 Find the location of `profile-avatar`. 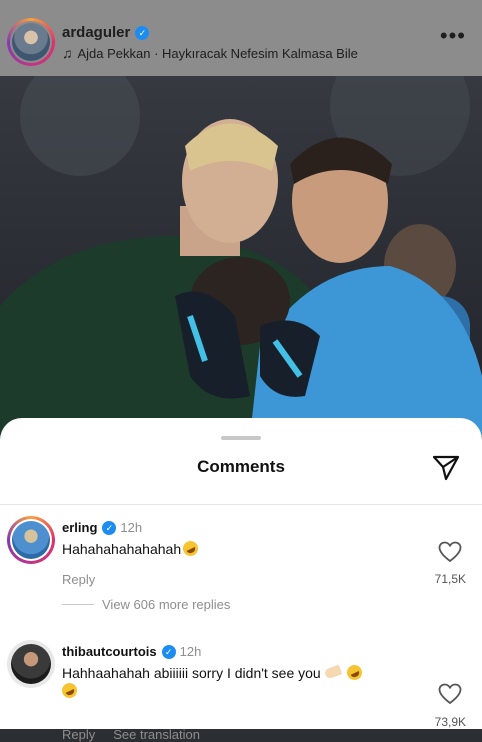

profile-avatar is located at coordinates (31, 42).